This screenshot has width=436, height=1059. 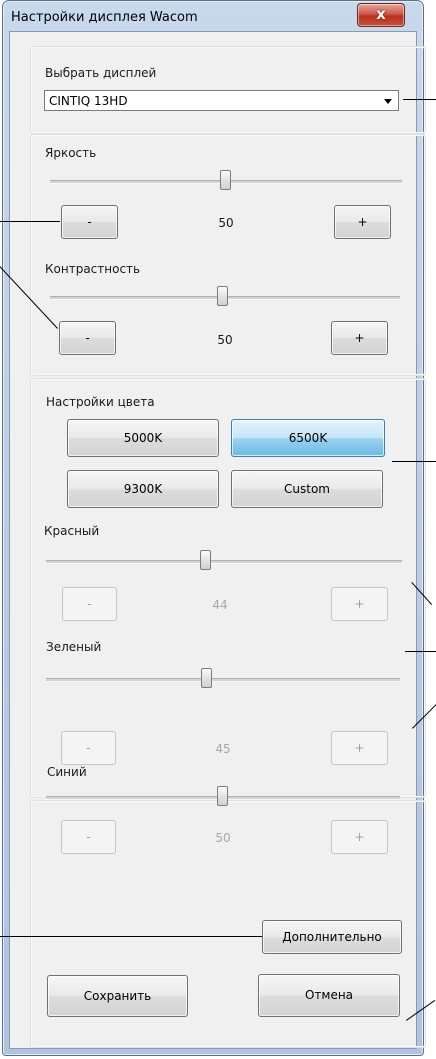 What do you see at coordinates (117, 996) in the screenshot?
I see `save-button: Сохранить` at bounding box center [117, 996].